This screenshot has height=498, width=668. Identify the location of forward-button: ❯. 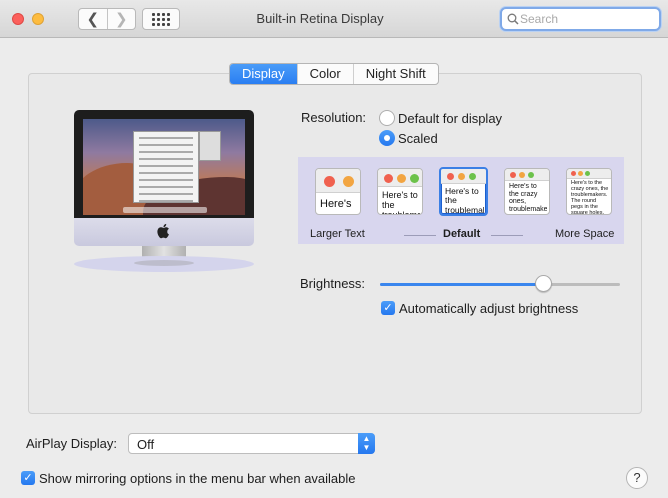
(121, 19).